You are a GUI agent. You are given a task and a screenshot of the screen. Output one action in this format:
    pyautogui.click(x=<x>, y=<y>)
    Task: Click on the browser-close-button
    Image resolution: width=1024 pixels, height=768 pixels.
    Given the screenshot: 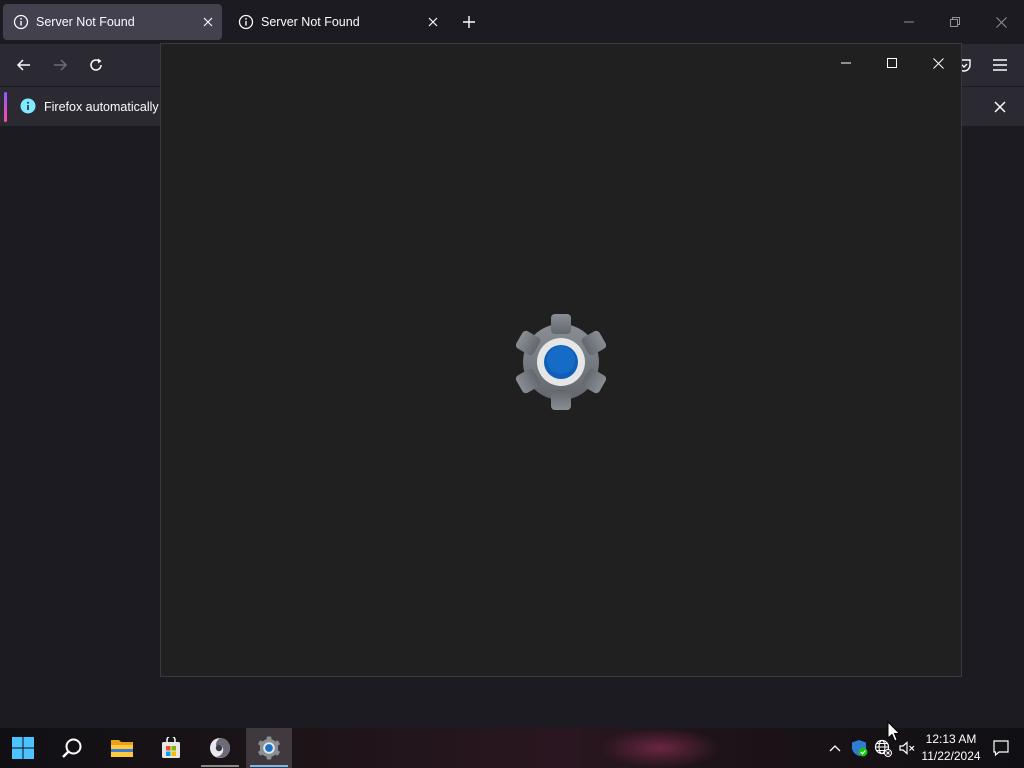 What is the action you would take?
    pyautogui.click(x=1001, y=22)
    